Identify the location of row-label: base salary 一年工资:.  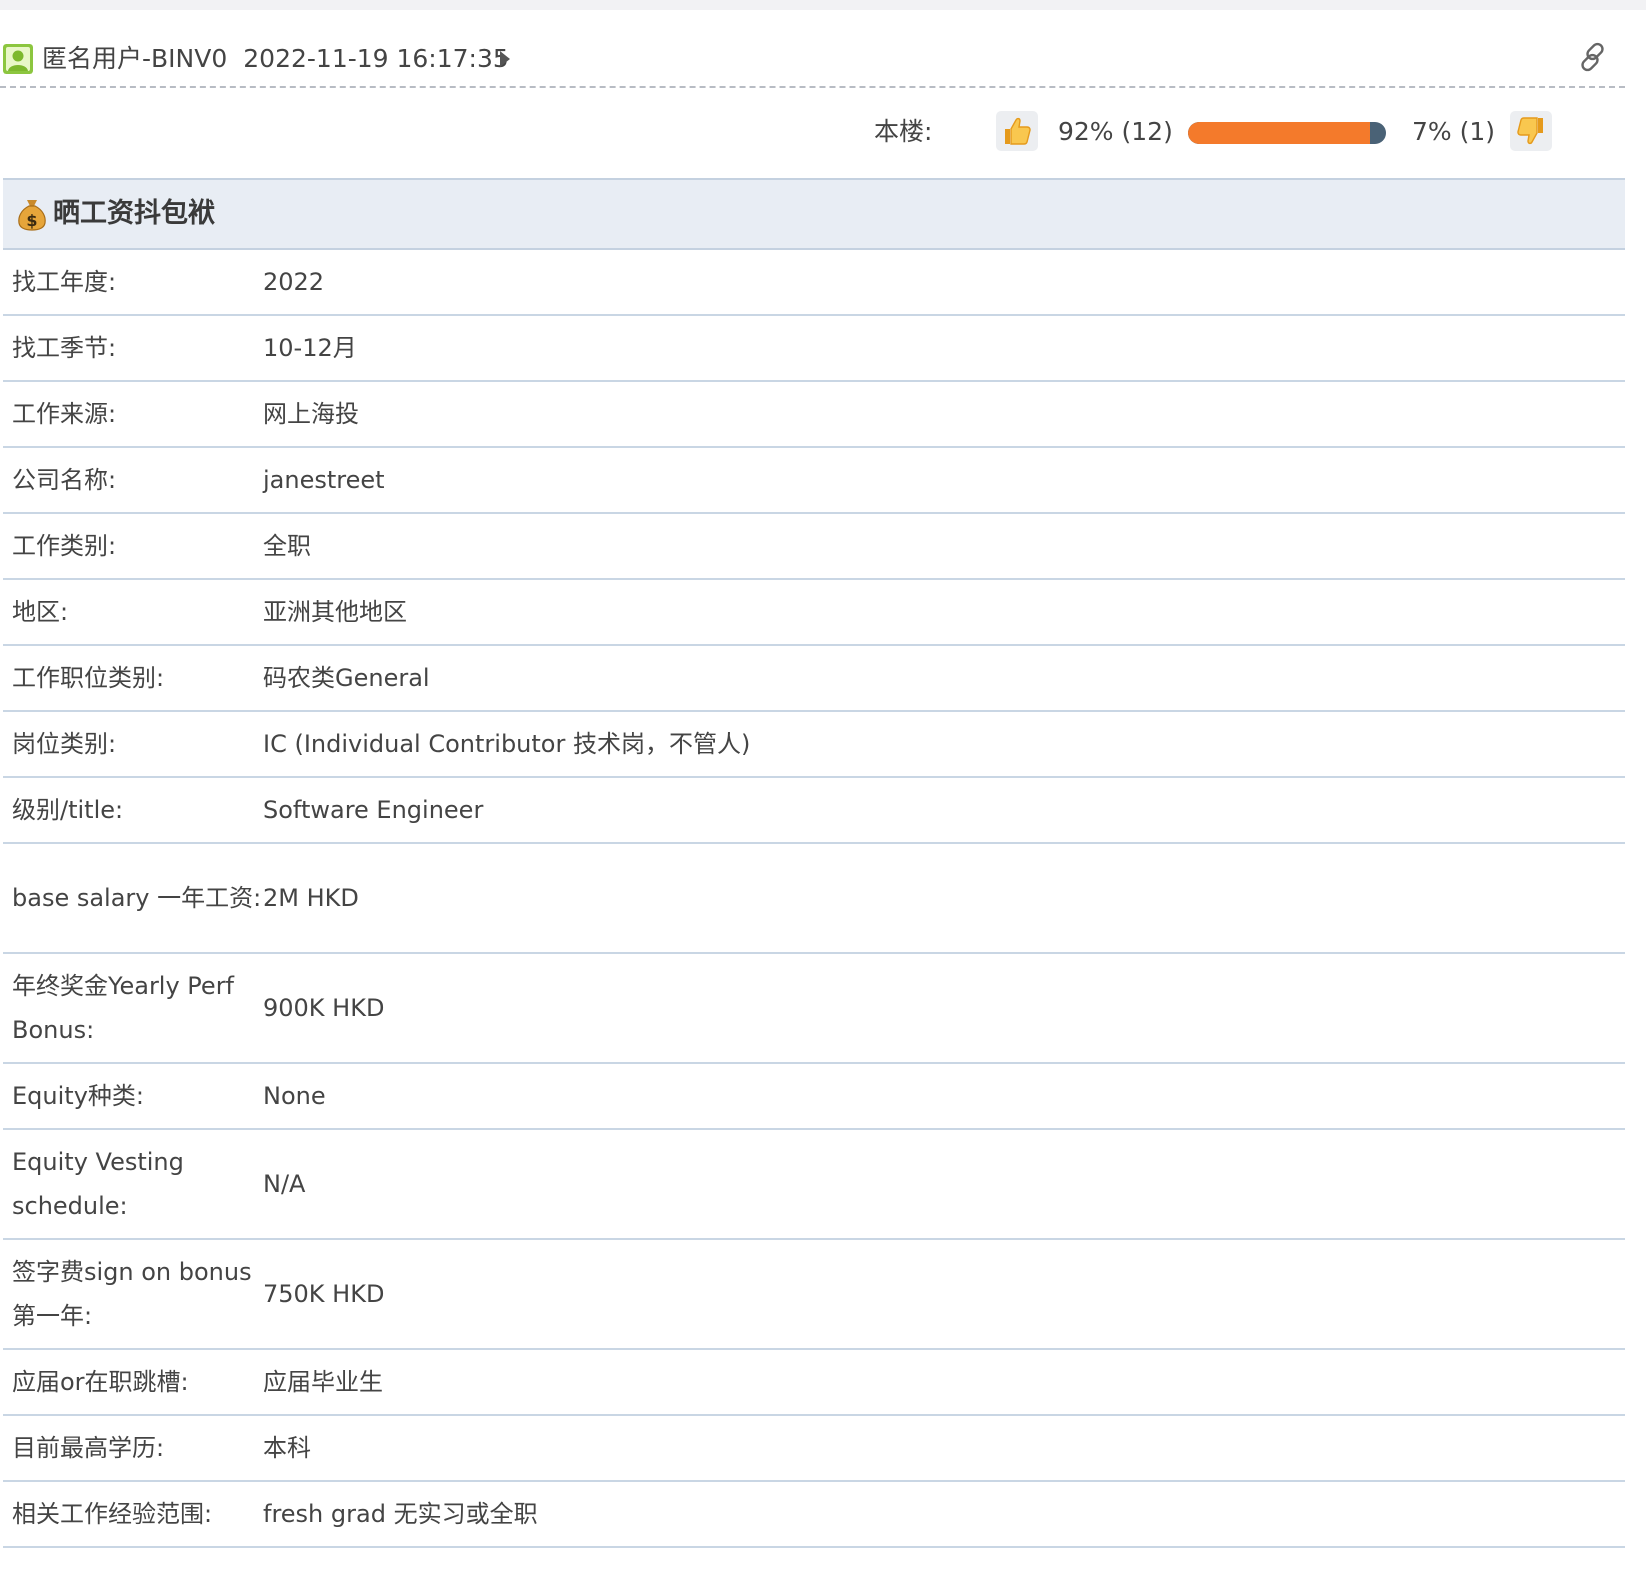
(137, 898).